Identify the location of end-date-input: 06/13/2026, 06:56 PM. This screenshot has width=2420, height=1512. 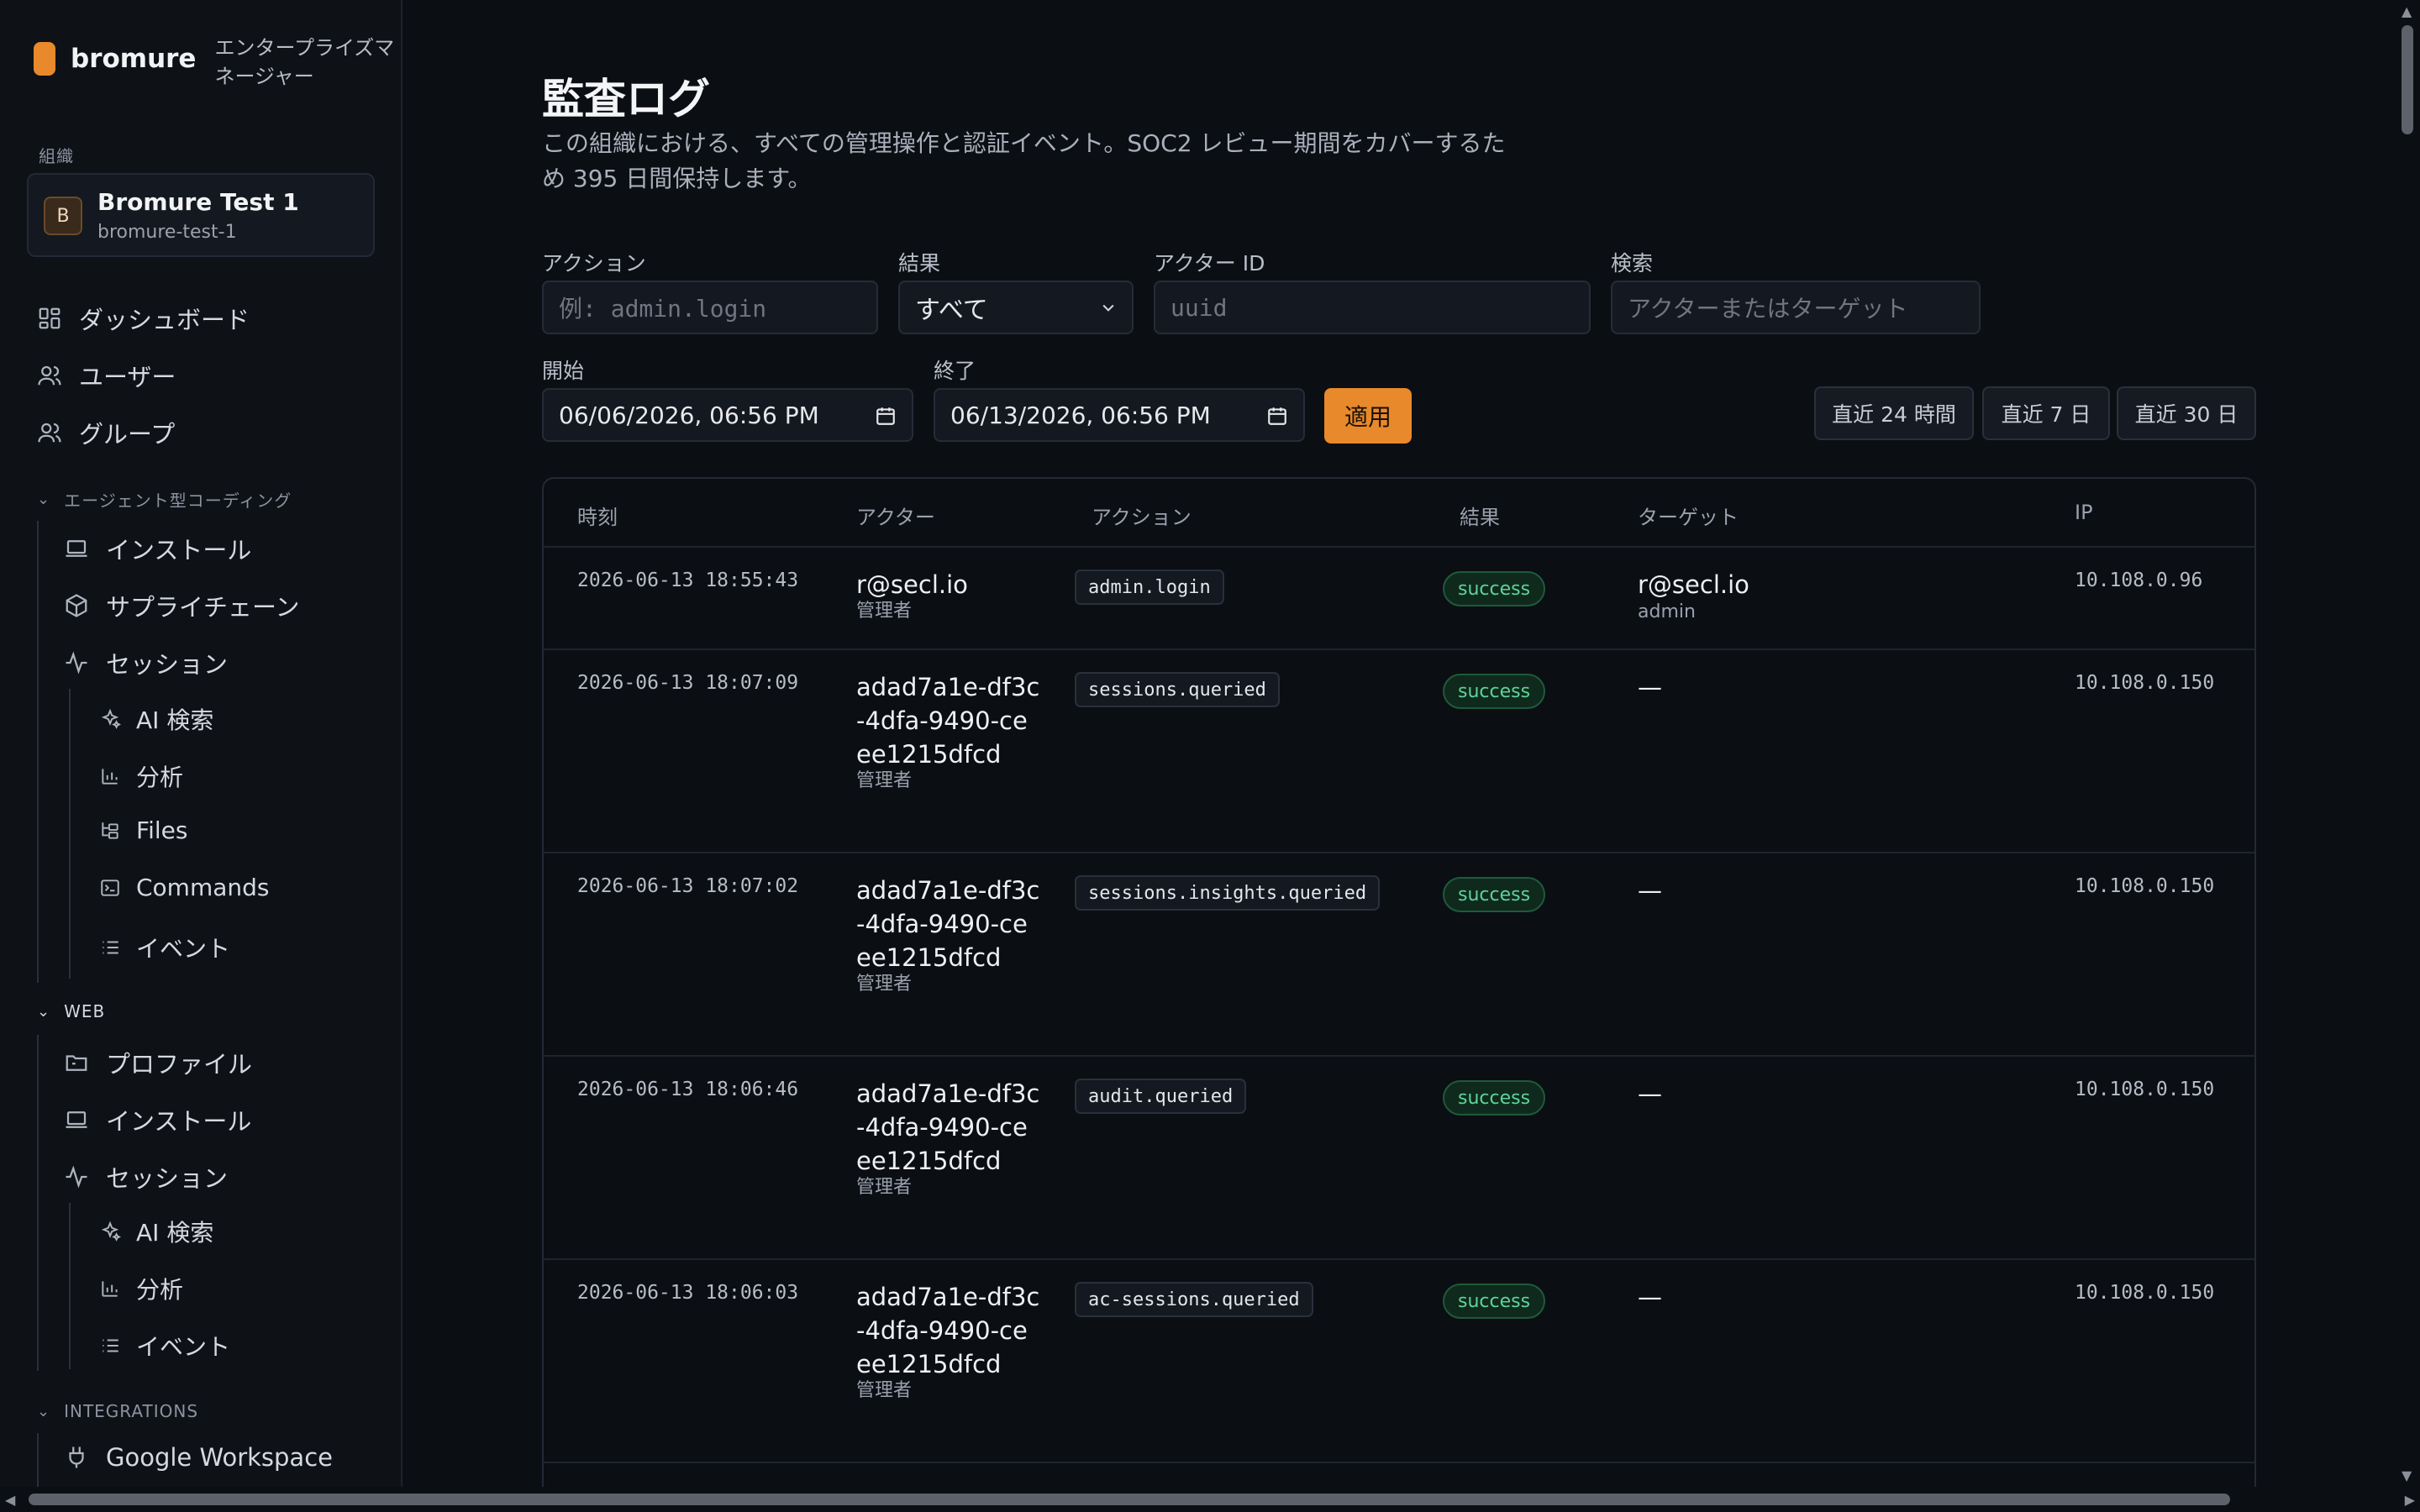
(1119, 415).